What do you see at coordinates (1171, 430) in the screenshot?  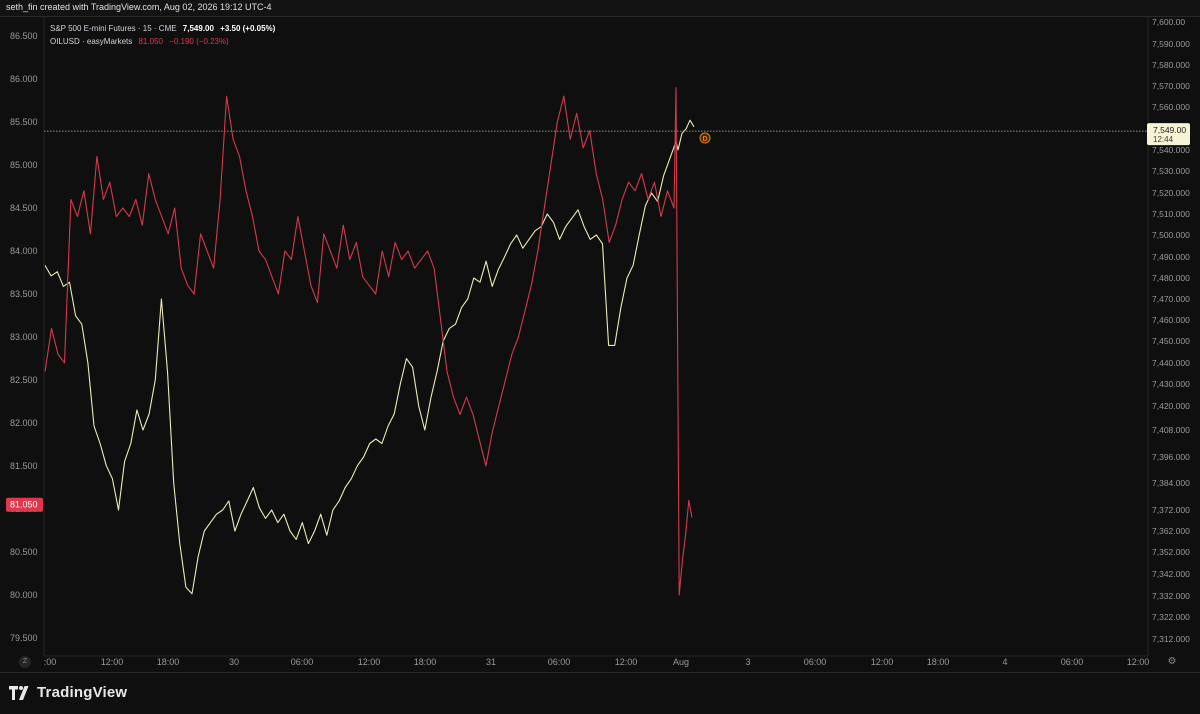 I see `right-axis-tick: 7,408.000` at bounding box center [1171, 430].